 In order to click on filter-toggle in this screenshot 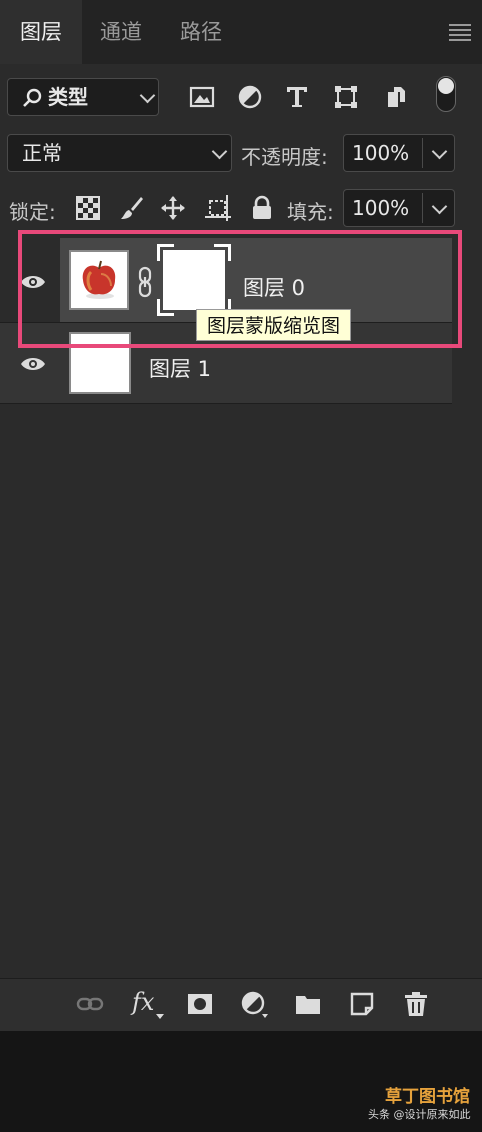, I will do `click(446, 94)`.